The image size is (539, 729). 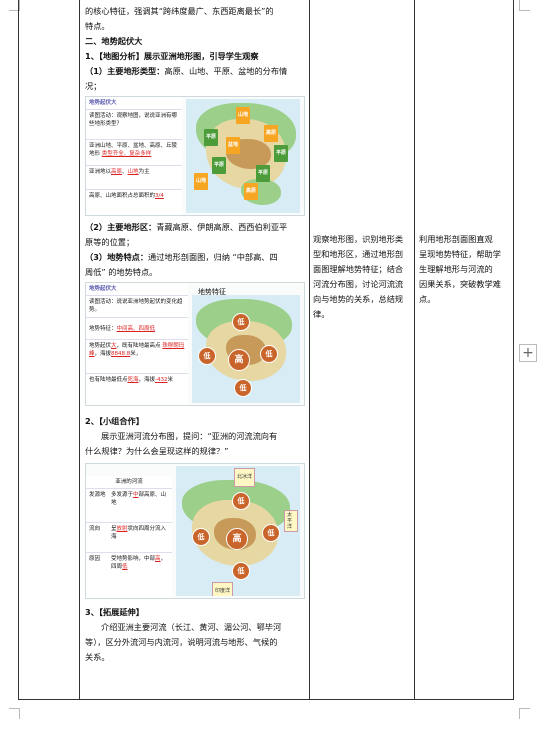 I want to click on text: 受地势影响，中部, so click(x=133, y=559).